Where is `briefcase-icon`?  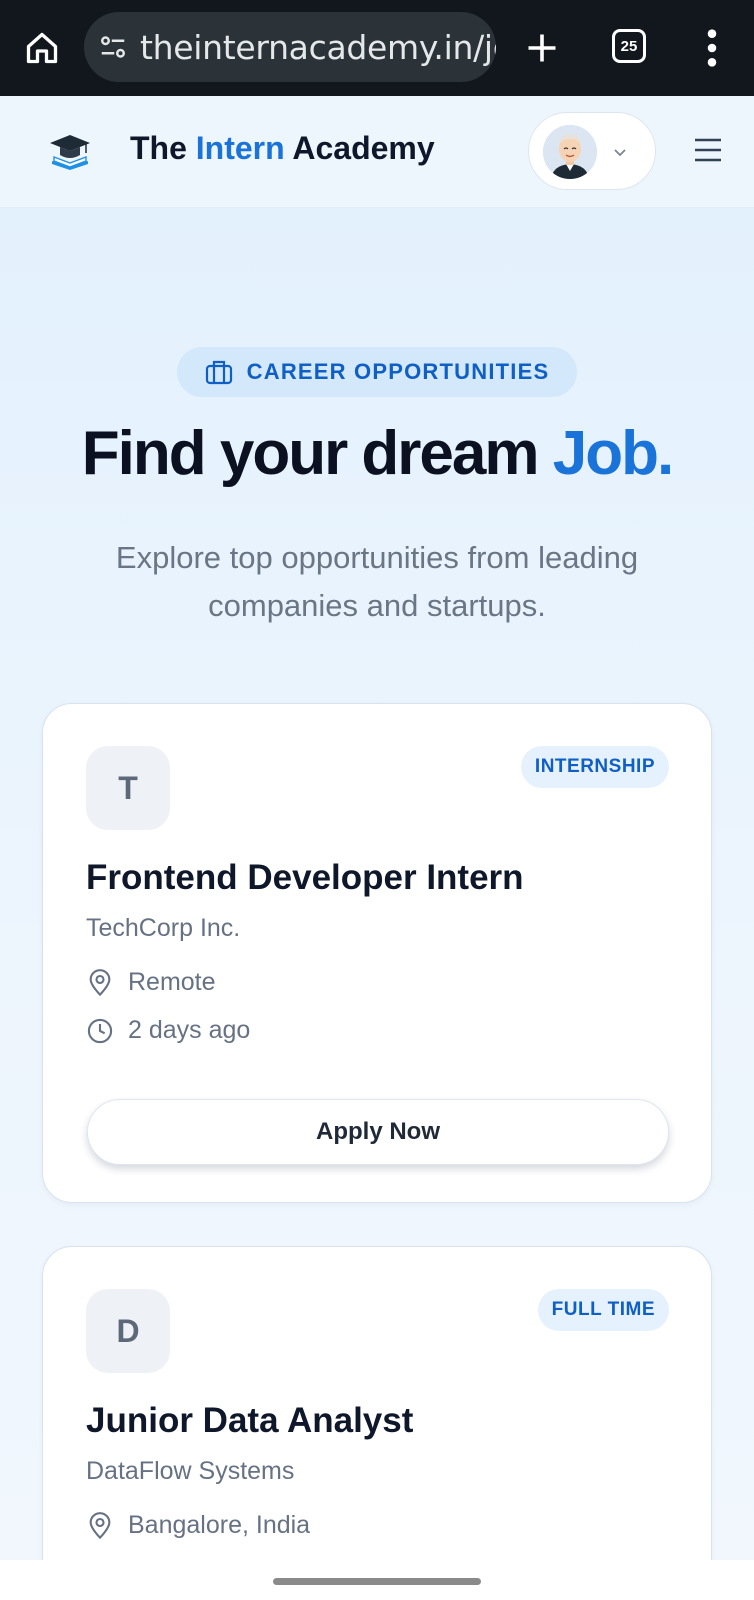 briefcase-icon is located at coordinates (218, 372).